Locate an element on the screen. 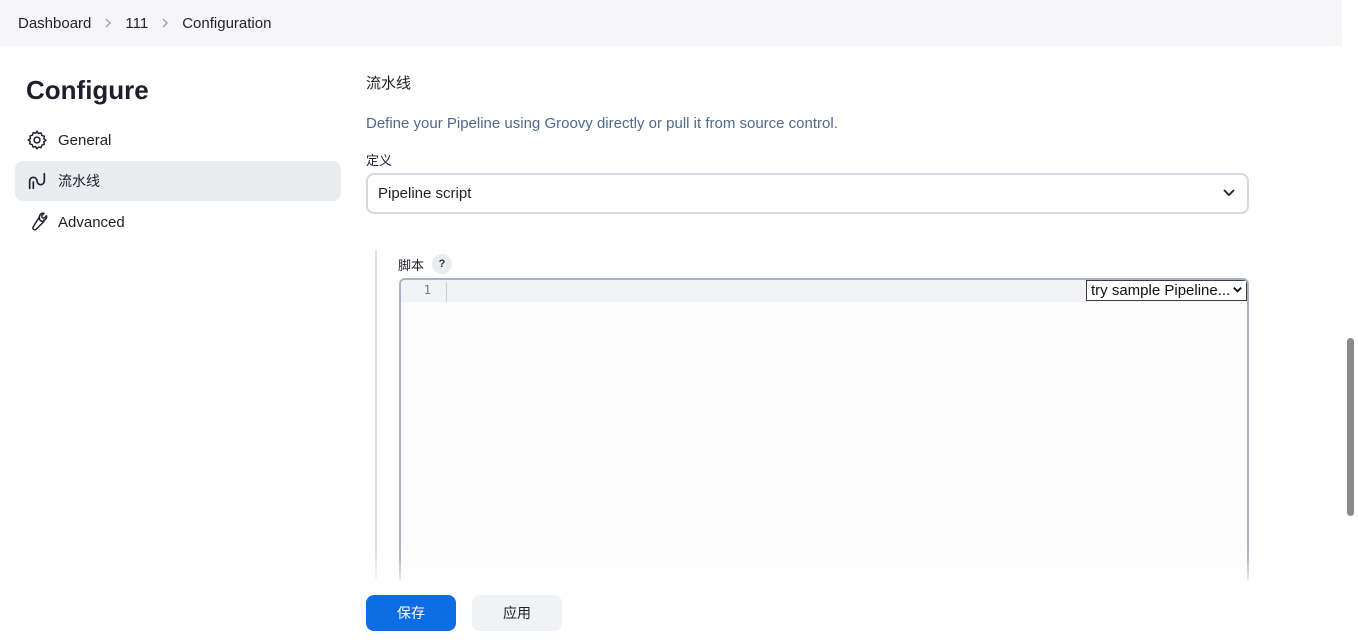 The width and height of the screenshot is (1358, 644). sidebar-item-general: General is located at coordinates (178, 140).